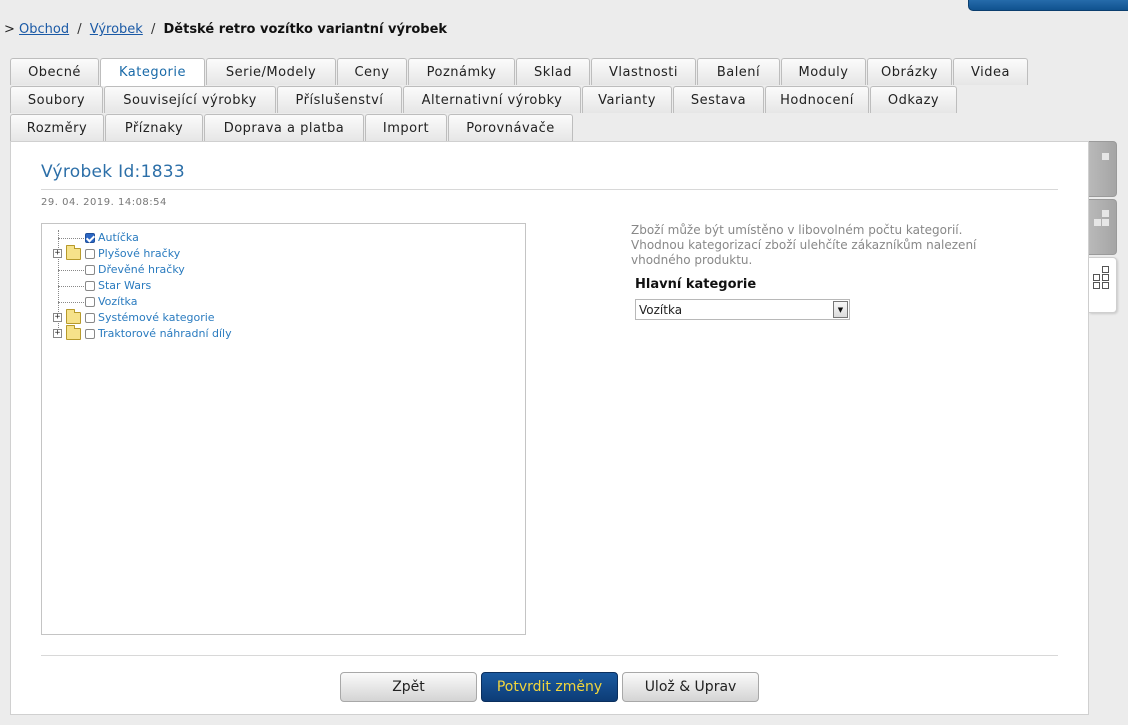 This screenshot has height=725, width=1128. I want to click on top-right-tab, so click(1048, 5).